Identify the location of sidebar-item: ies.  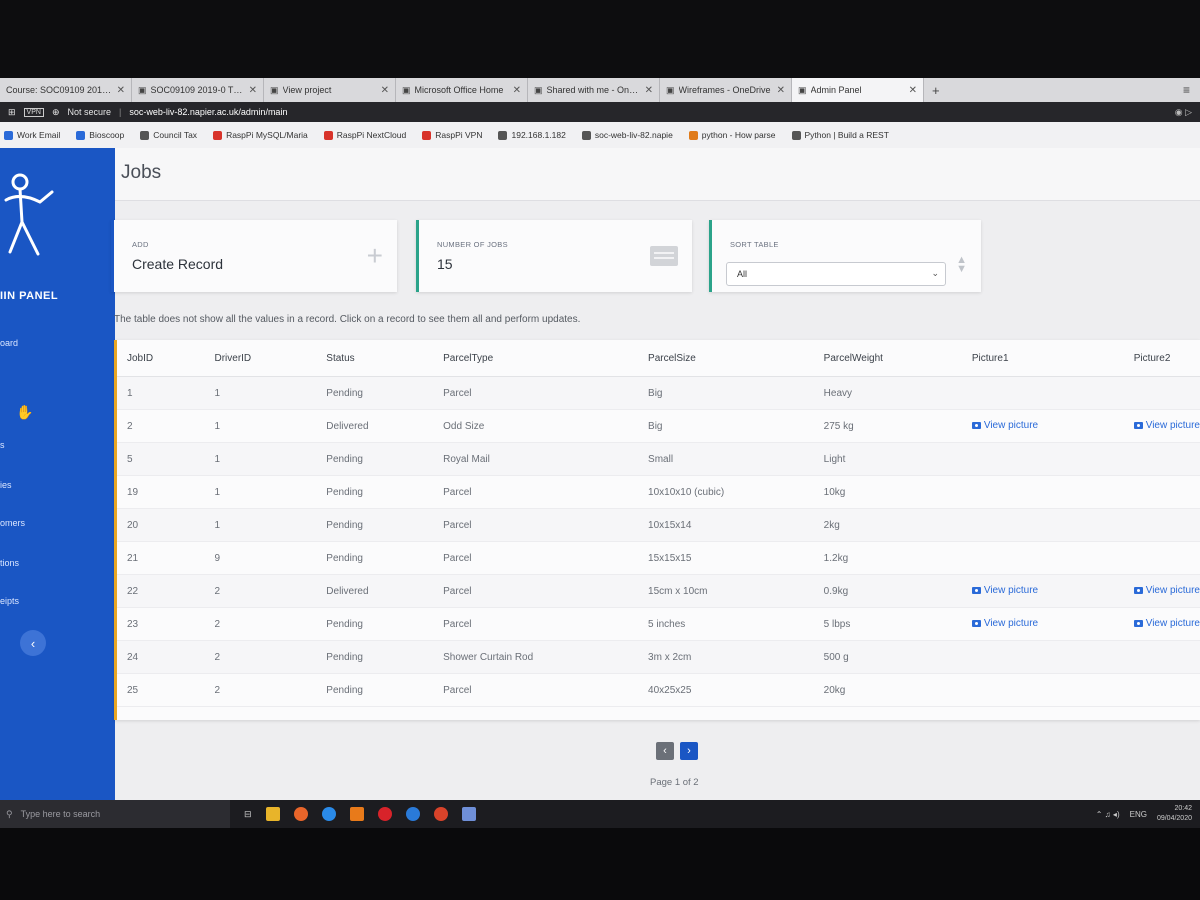
(6, 485).